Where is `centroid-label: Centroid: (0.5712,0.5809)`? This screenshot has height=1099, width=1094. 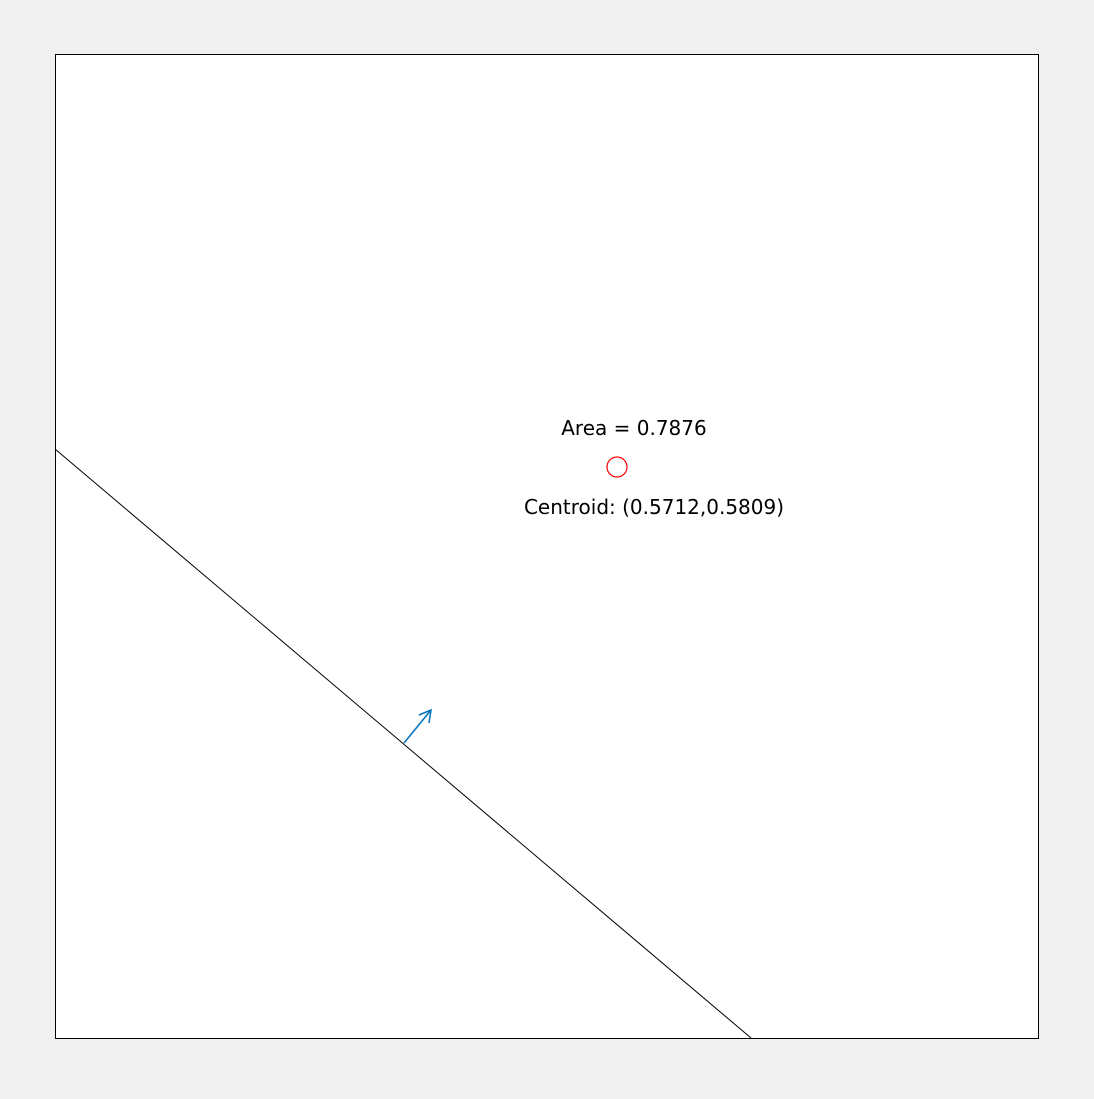
centroid-label: Centroid: (0.5712,0.5809) is located at coordinates (654, 507).